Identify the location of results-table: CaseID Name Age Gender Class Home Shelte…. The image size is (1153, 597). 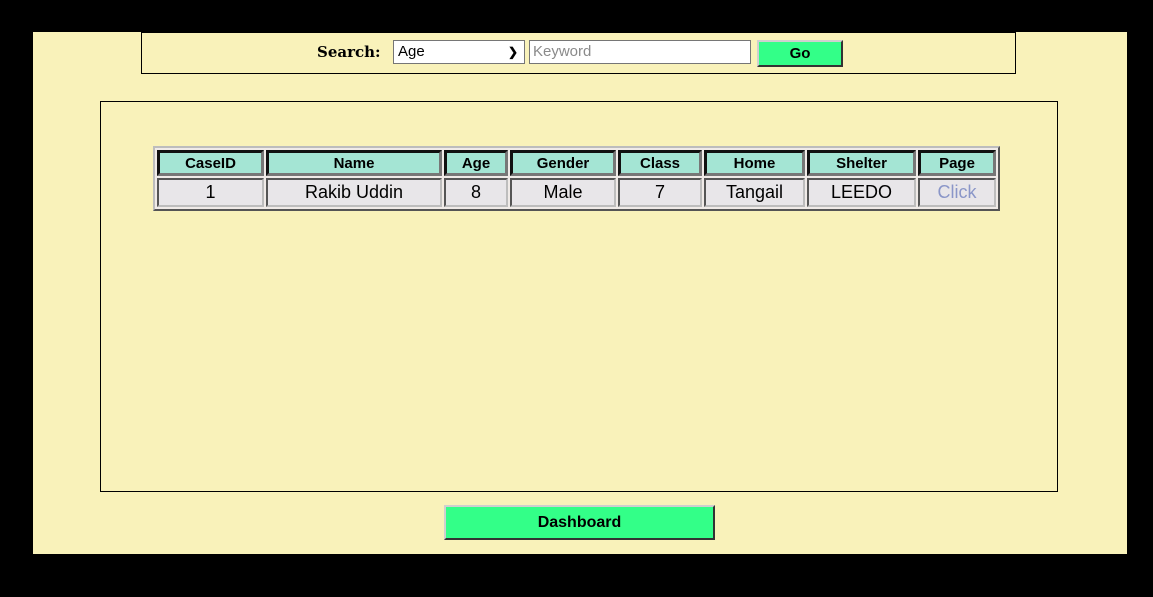
(576, 178).